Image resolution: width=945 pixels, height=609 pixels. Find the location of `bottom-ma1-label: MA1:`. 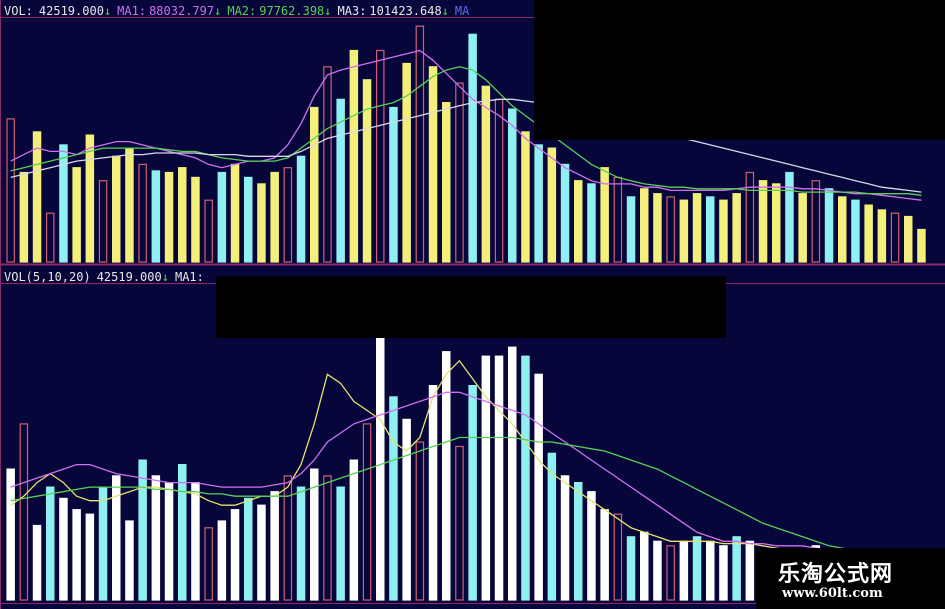

bottom-ma1-label: MA1: is located at coordinates (189, 277).